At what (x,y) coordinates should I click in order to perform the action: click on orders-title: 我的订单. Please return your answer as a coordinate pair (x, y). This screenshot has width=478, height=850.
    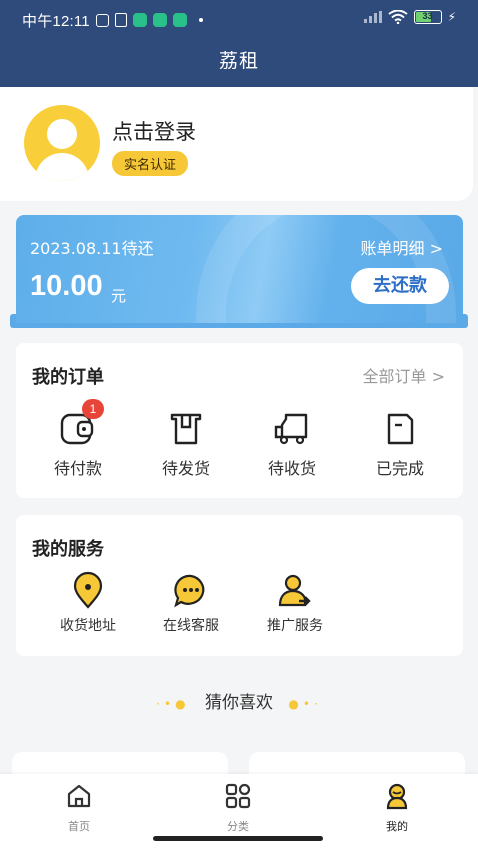
    Looking at the image, I should click on (68, 377).